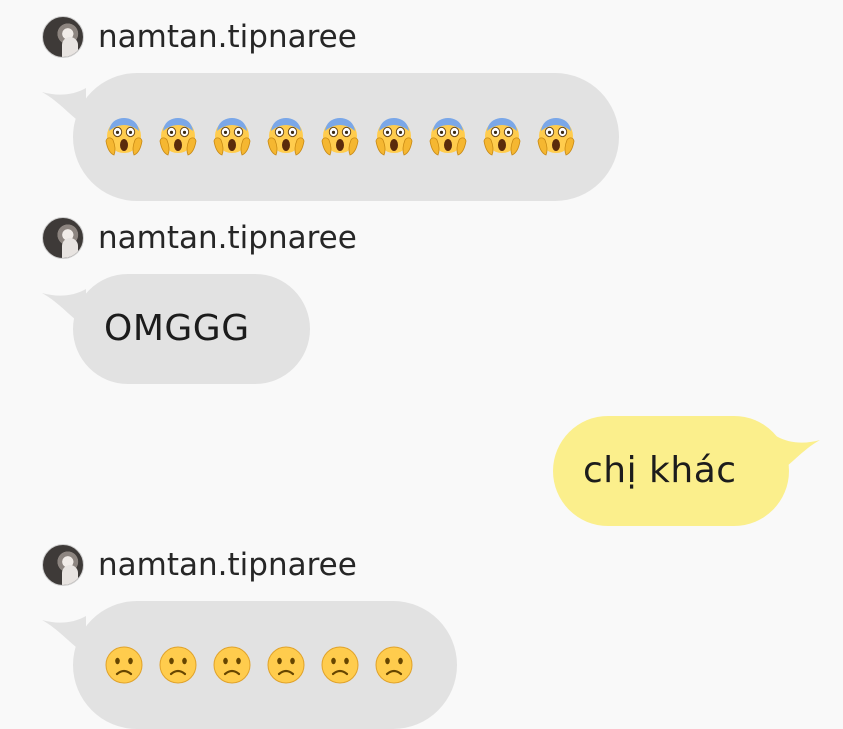 This screenshot has width=843, height=729. I want to click on message-text: OMGGG, so click(177, 328).